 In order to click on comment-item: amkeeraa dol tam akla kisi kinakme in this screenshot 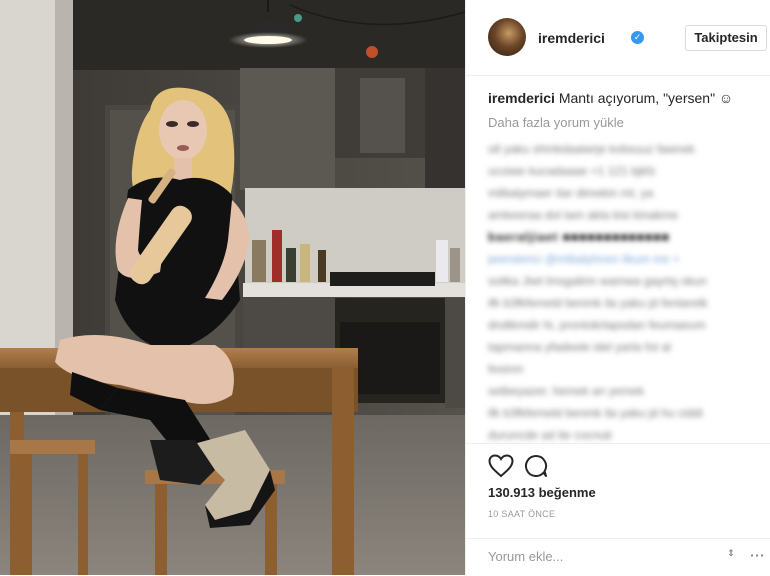, I will do `click(583, 215)`.